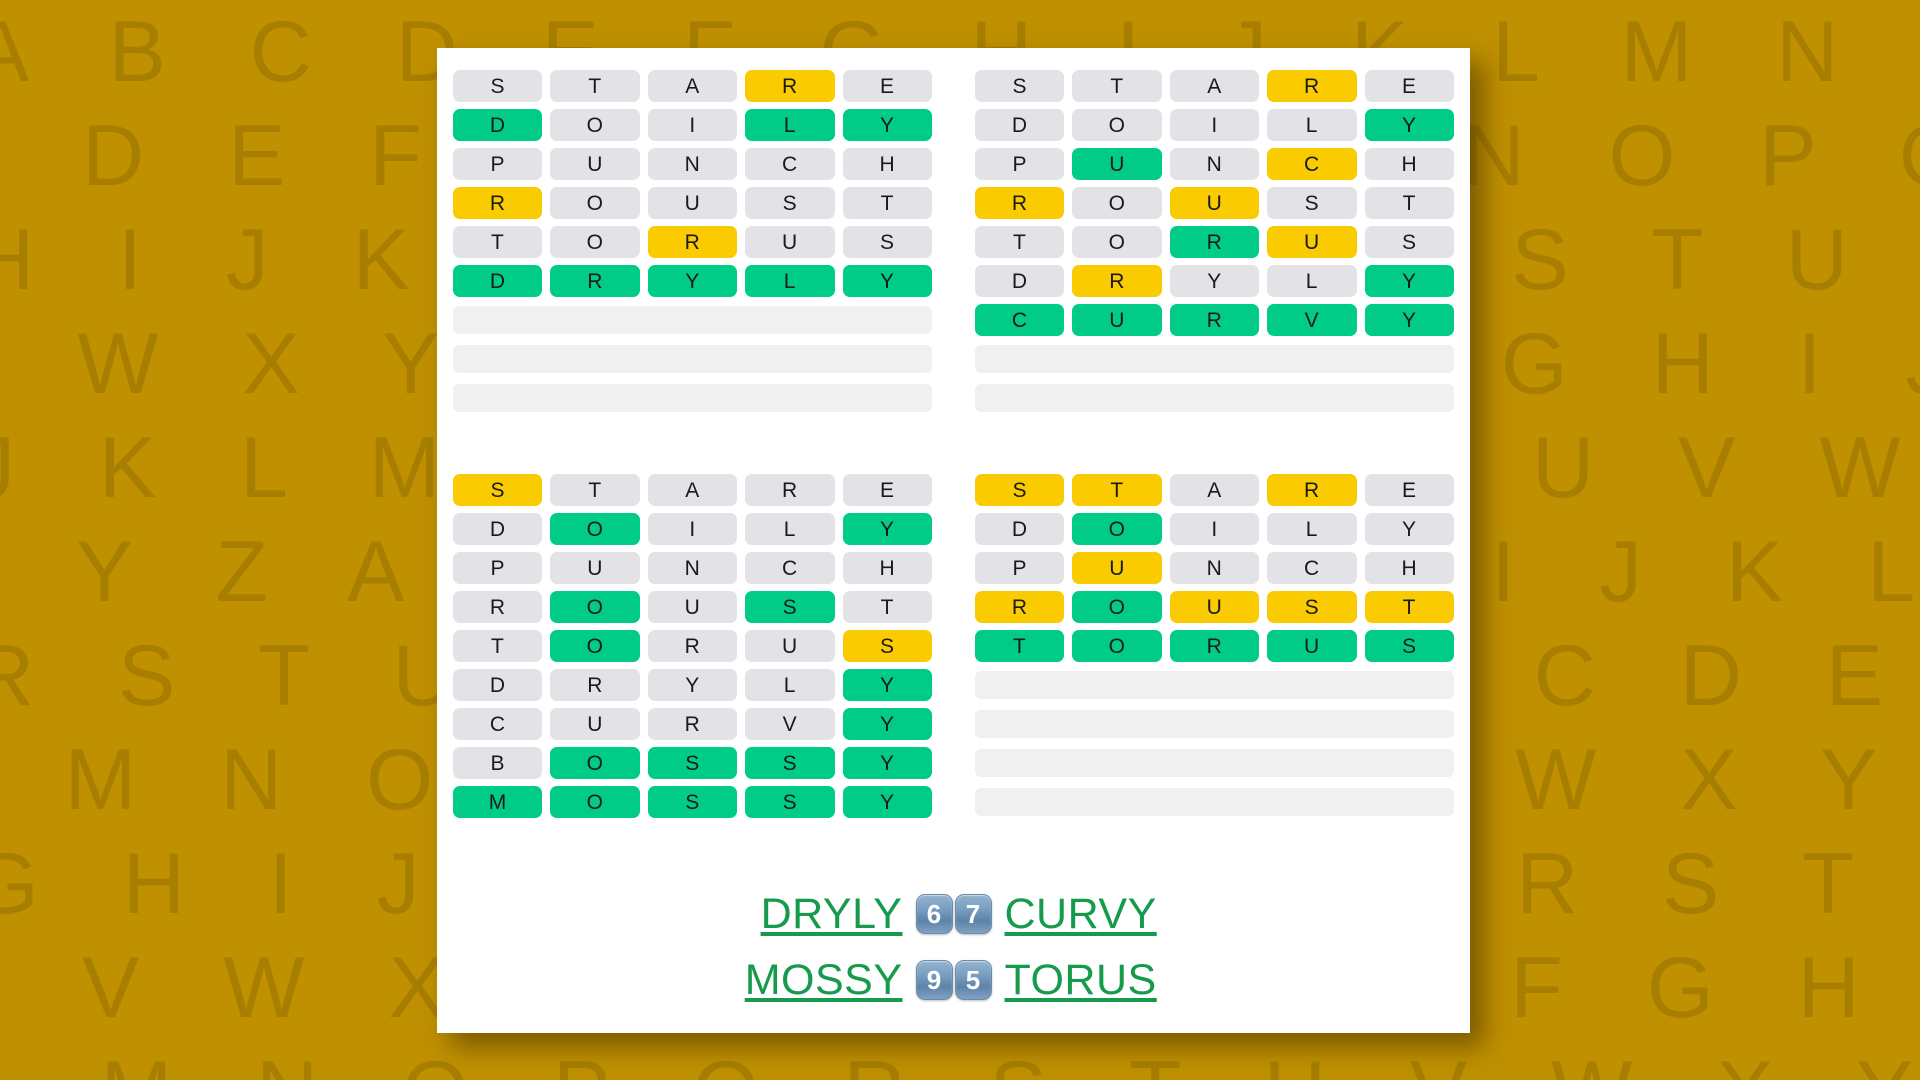  What do you see at coordinates (934, 914) in the screenshot?
I see `guess-count-badge: 6` at bounding box center [934, 914].